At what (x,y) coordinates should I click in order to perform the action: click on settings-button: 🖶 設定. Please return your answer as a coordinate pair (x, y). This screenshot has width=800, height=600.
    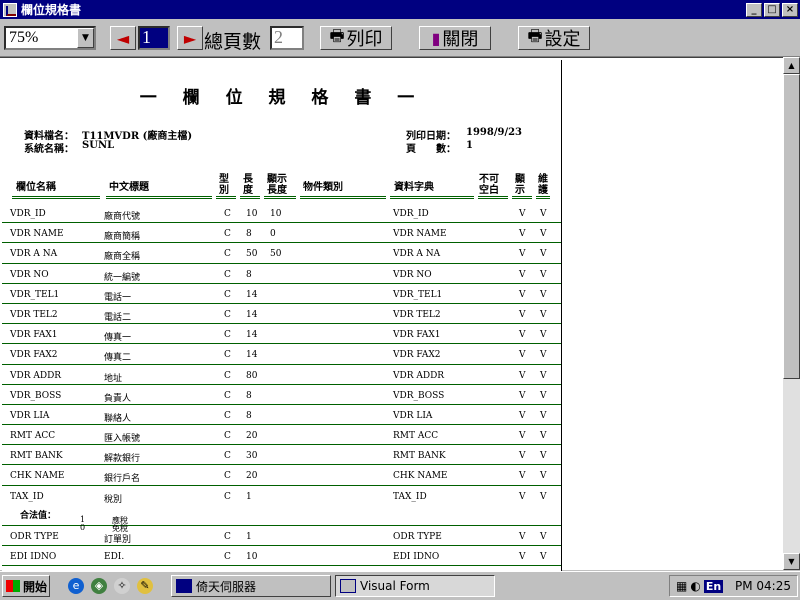
    Looking at the image, I should click on (554, 38).